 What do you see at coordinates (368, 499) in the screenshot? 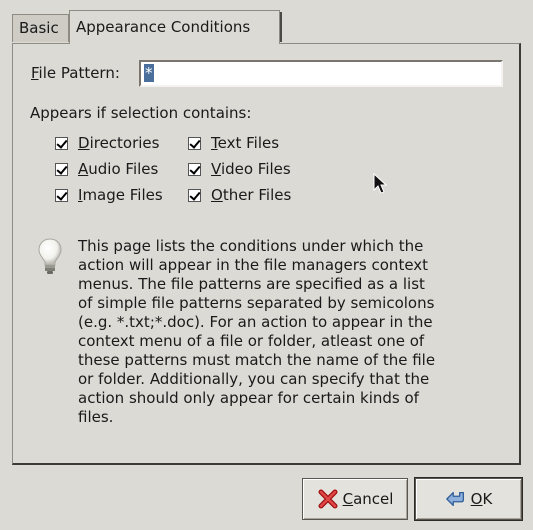
I see `cancel-label: Cancel` at bounding box center [368, 499].